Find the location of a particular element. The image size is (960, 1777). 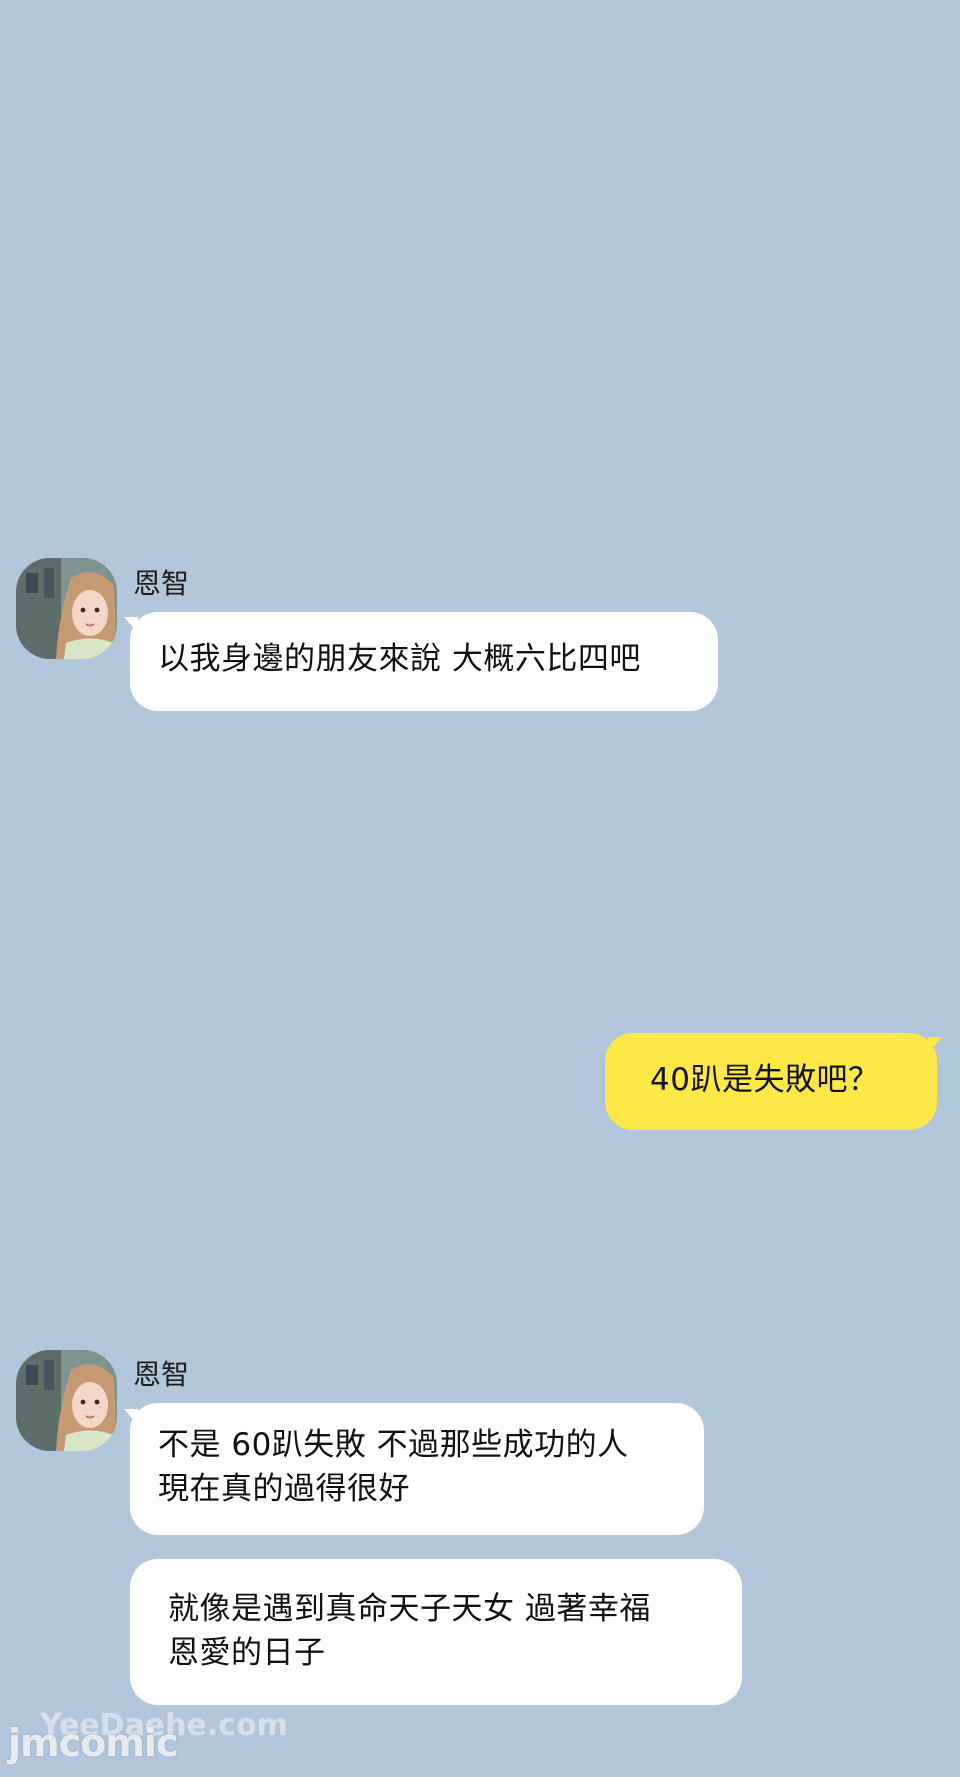

watermark-logo: jmcomic is located at coordinates (93, 1743).